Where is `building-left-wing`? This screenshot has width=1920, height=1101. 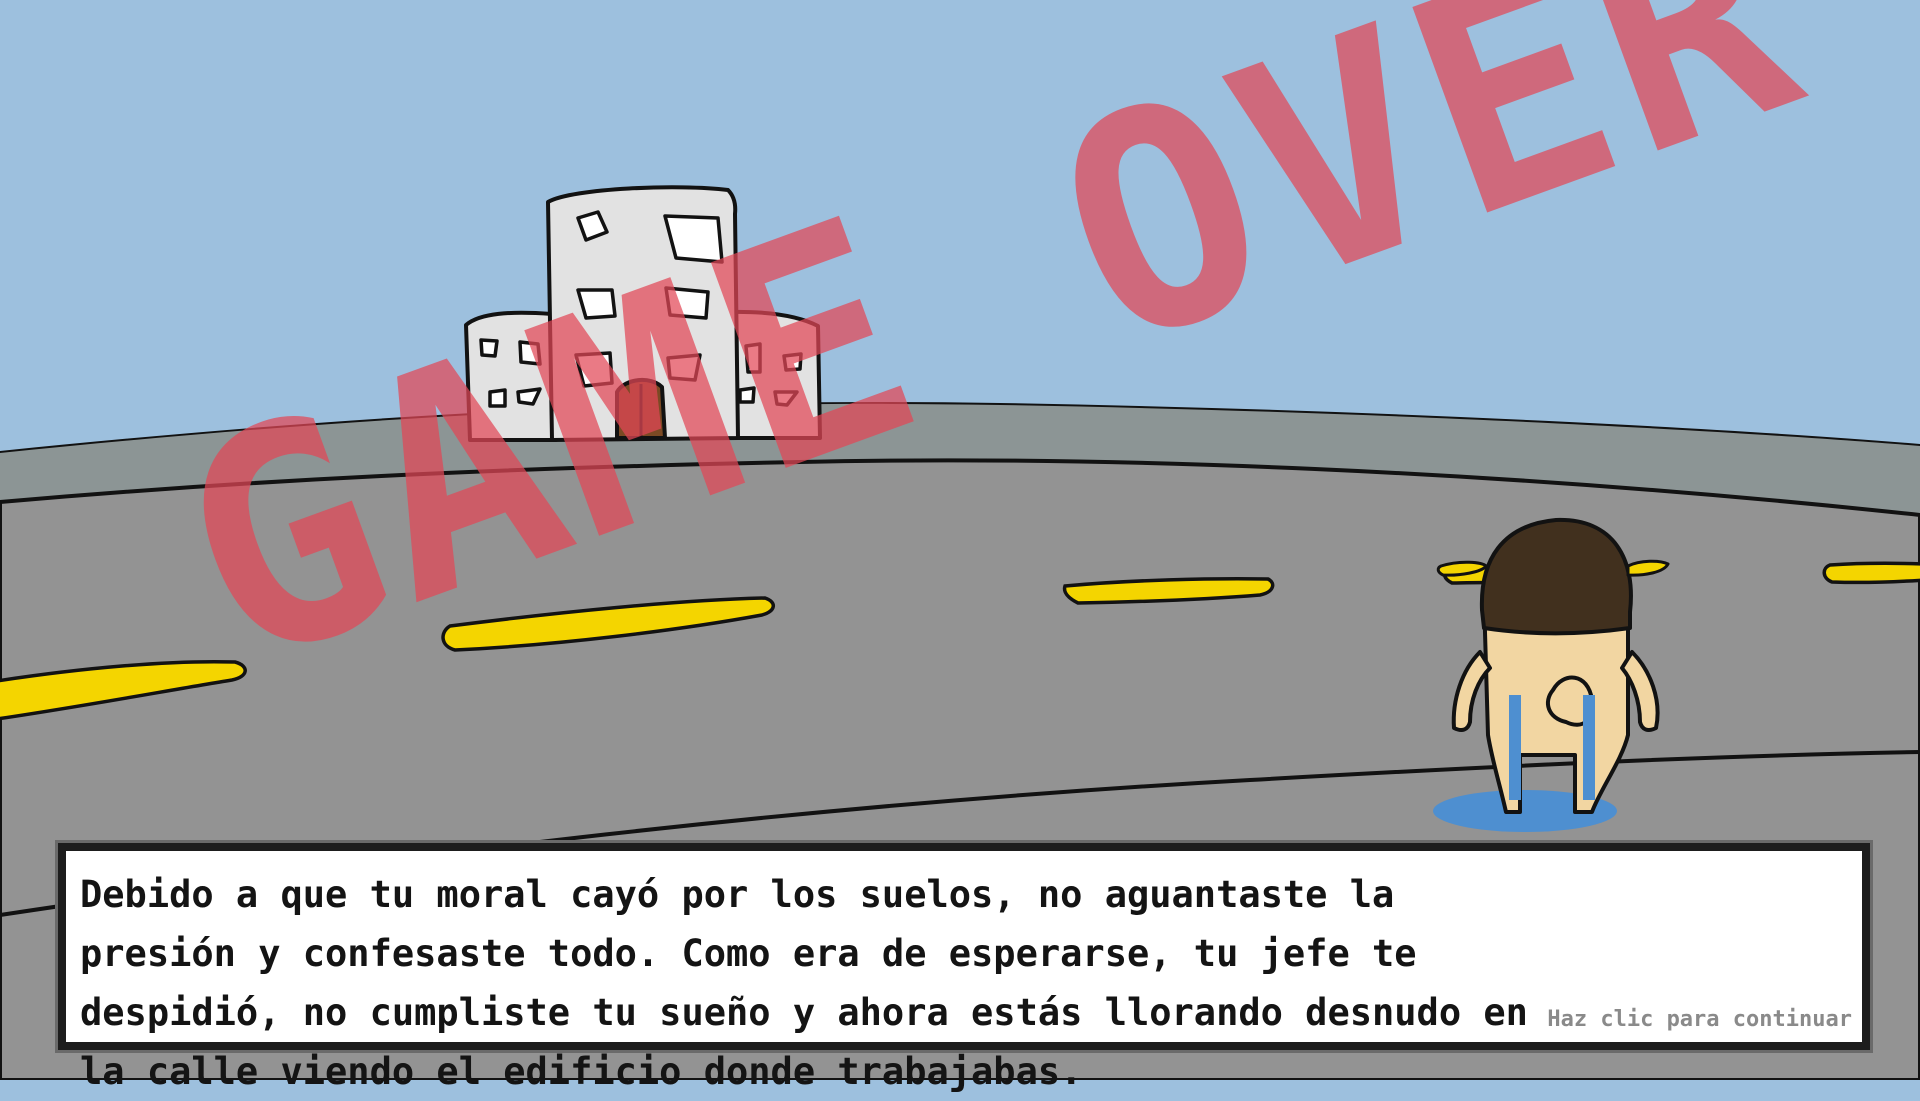
building-left-wing is located at coordinates (511, 376).